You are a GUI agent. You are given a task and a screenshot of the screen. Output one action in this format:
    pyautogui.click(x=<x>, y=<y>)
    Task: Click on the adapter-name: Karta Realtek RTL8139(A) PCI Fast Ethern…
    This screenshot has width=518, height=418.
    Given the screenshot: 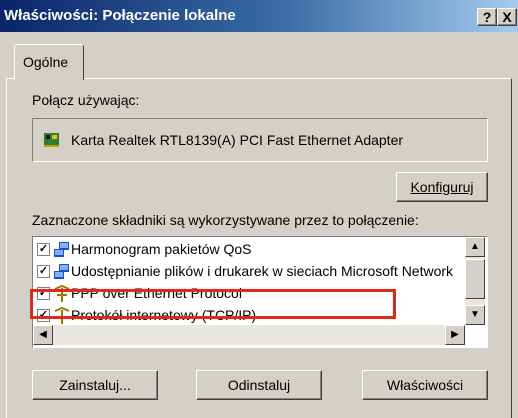 What is the action you would take?
    pyautogui.click(x=237, y=140)
    